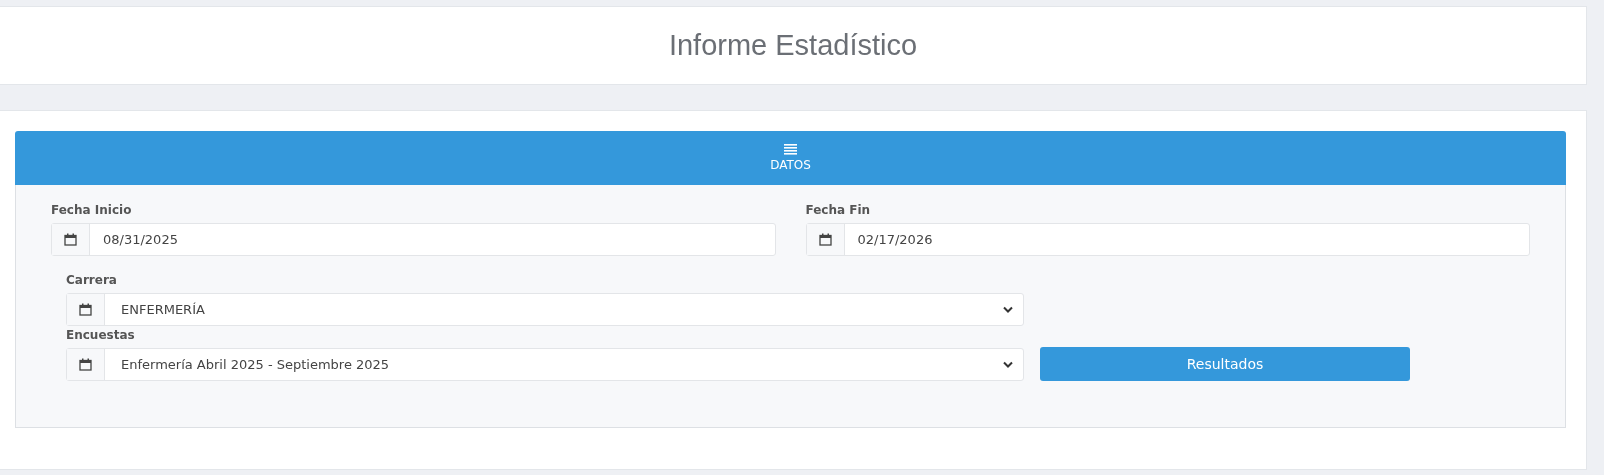  What do you see at coordinates (790, 149) in the screenshot?
I see `list-icon` at bounding box center [790, 149].